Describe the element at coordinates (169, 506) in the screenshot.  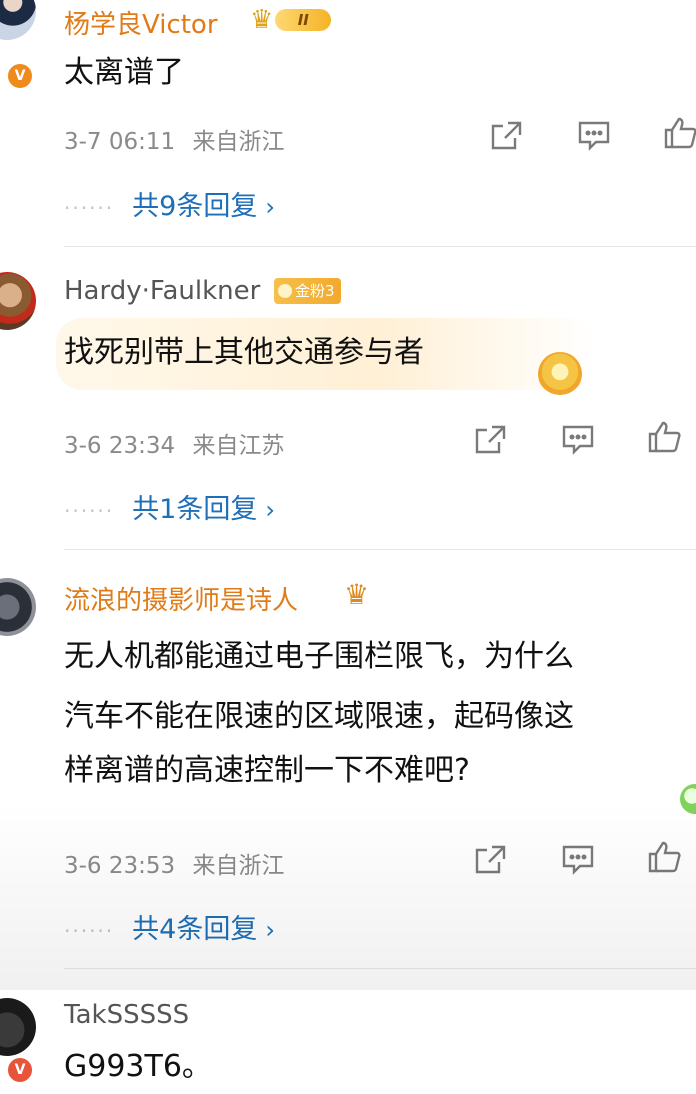
I see `view-replies-link: ······ 共1条回复 ›` at that location.